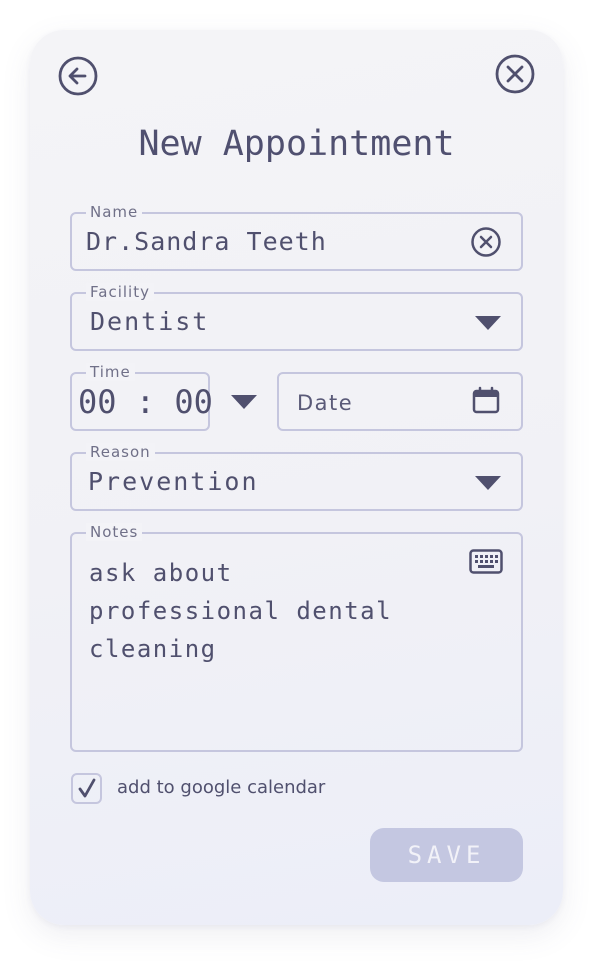  I want to click on time-value: 00, so click(145, 402).